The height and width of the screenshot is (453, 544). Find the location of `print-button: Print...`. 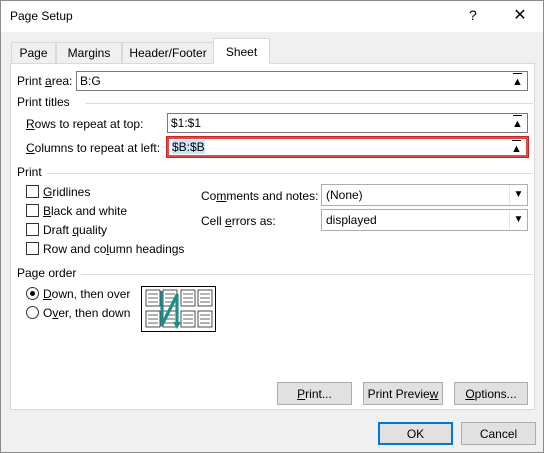

print-button: Print... is located at coordinates (314, 393).